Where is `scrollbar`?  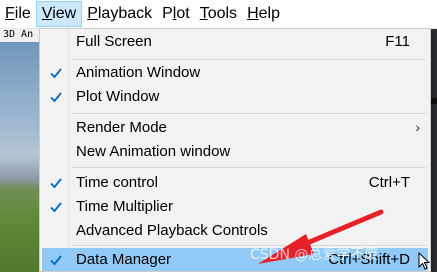
scrollbar is located at coordinates (433, 150).